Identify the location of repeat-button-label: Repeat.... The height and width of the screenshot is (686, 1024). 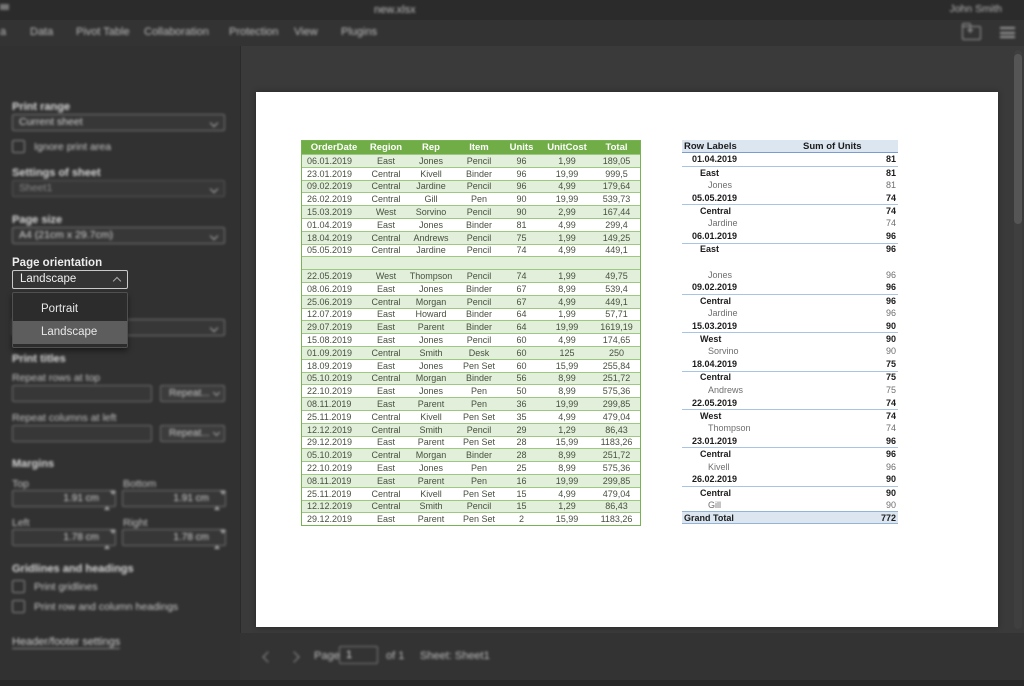
(189, 433).